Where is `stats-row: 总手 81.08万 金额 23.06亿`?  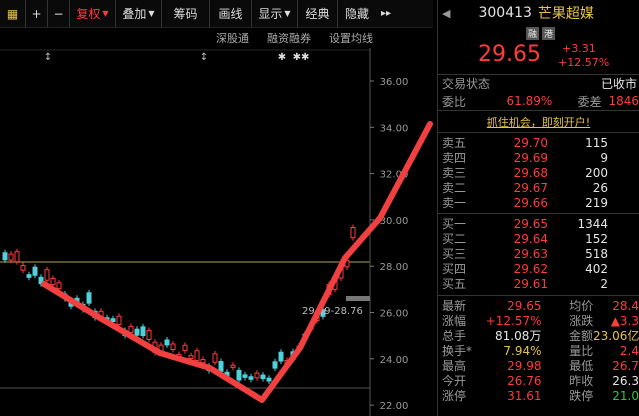 stats-row: 总手 81.08万 金额 23.06亿 is located at coordinates (538, 335).